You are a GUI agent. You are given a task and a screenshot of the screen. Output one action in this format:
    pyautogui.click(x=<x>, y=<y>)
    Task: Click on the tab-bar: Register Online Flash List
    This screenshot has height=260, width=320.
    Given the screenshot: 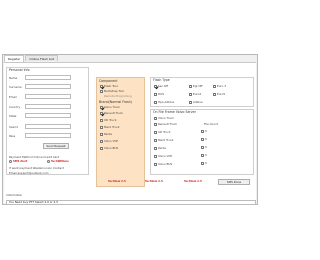 What is the action you would take?
    pyautogui.click(x=31, y=58)
    